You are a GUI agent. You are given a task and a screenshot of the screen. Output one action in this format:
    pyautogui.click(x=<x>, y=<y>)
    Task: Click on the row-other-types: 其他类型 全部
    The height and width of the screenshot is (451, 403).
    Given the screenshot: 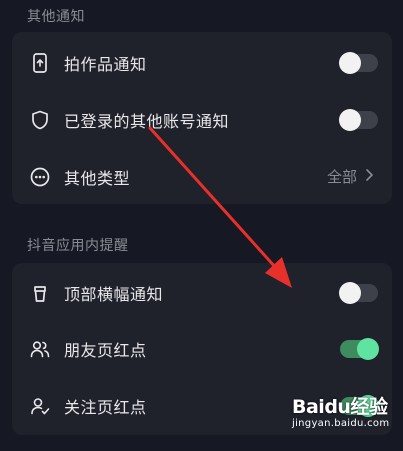 What is the action you would take?
    pyautogui.click(x=202, y=176)
    